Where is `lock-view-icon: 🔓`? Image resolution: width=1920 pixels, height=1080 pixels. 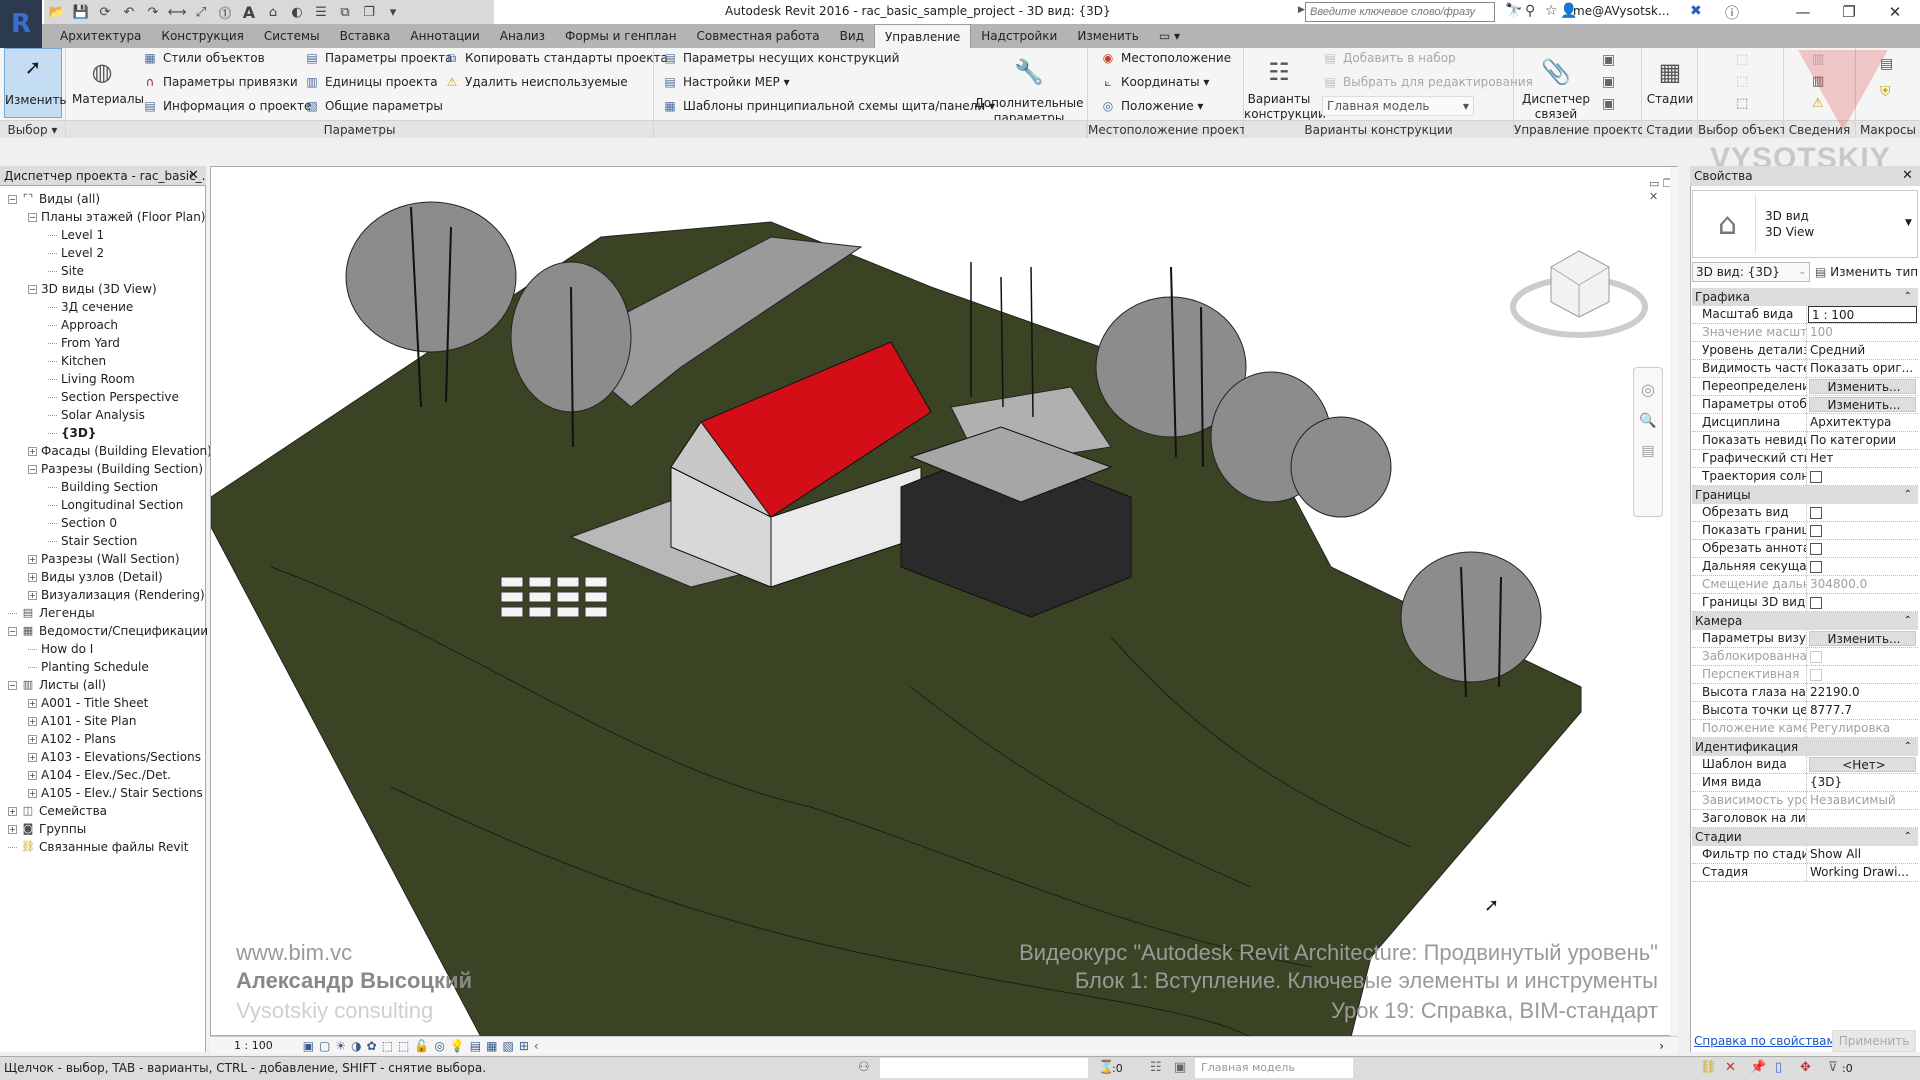 lock-view-icon: 🔓 is located at coordinates (421, 1046).